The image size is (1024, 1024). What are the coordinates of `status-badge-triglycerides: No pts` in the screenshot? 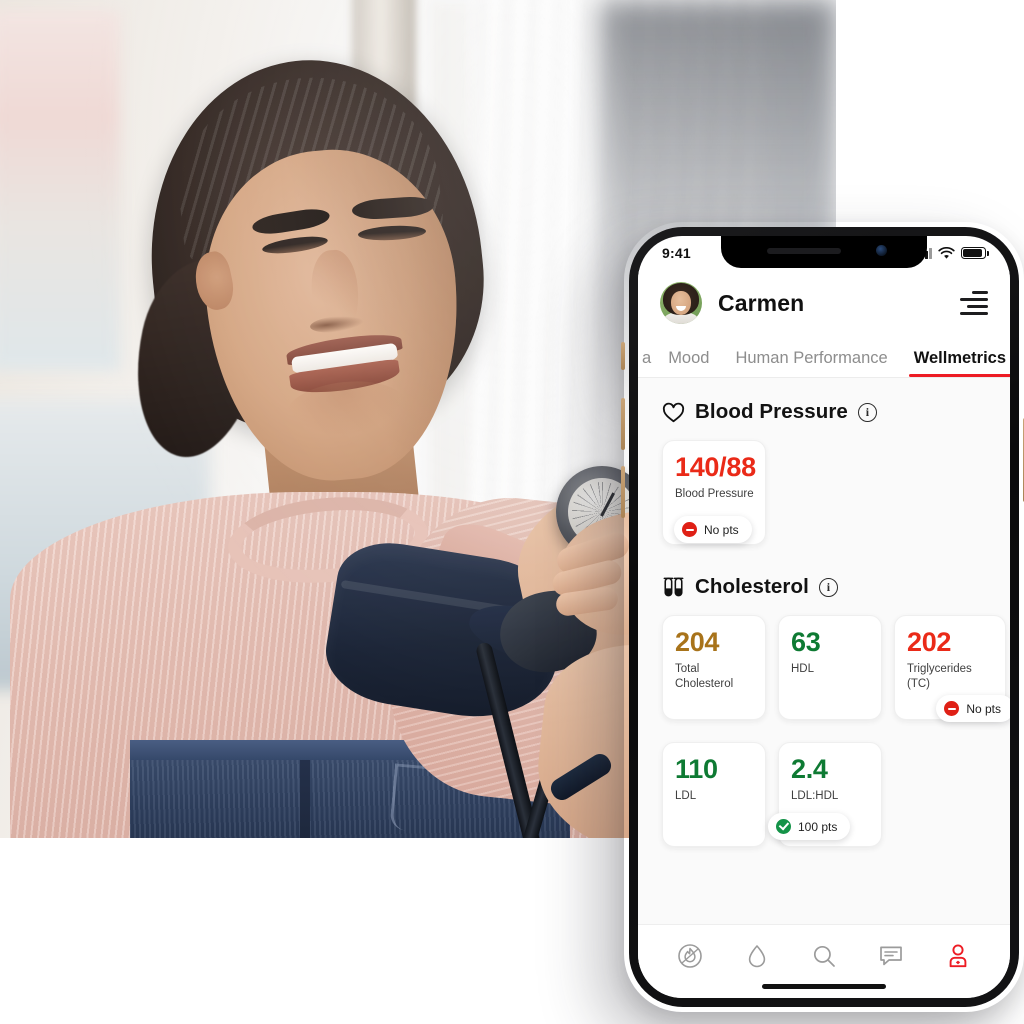 It's located at (973, 708).